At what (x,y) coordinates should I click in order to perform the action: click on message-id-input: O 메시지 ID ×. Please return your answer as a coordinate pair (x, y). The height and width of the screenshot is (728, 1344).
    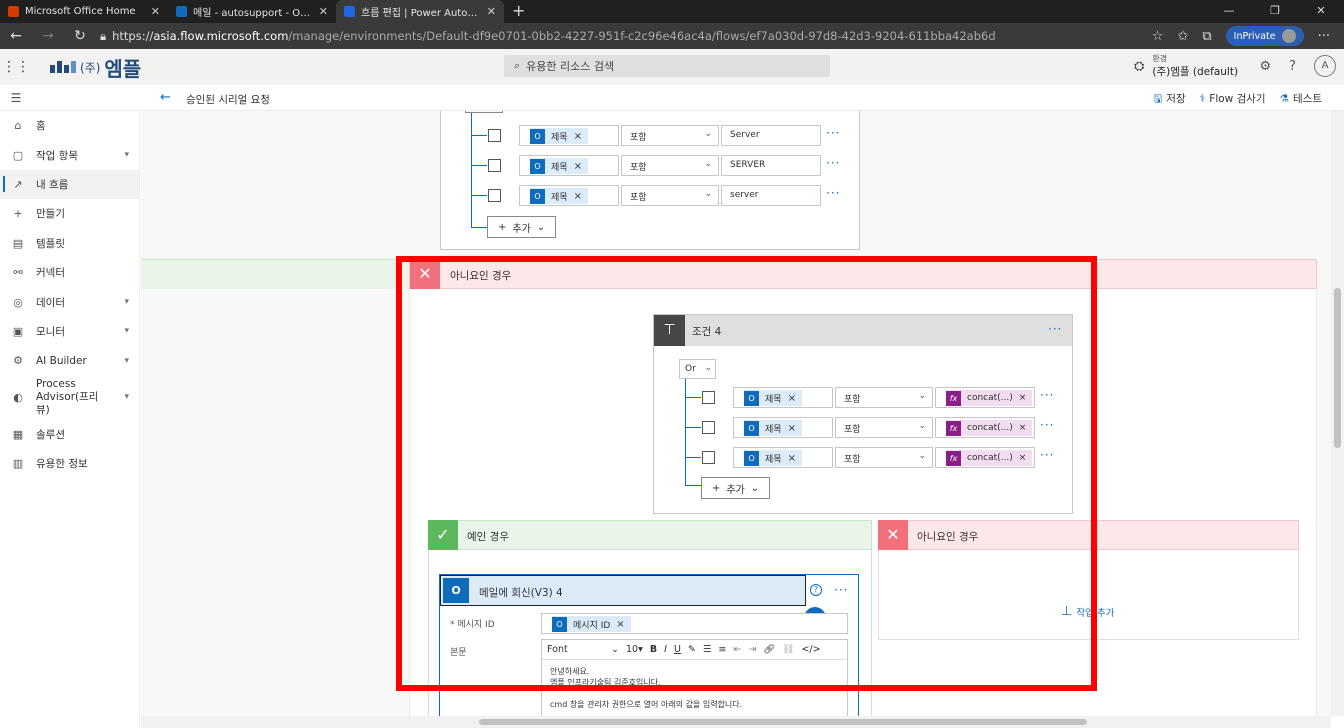
    Looking at the image, I should click on (694, 623).